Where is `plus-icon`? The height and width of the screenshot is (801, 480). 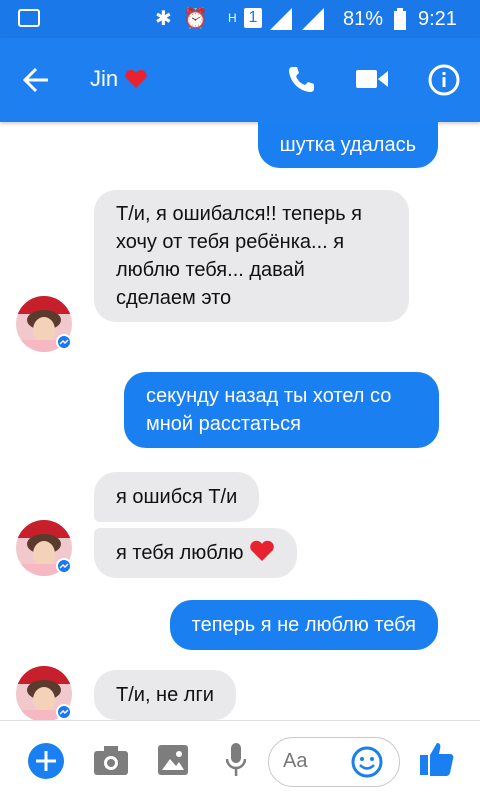
plus-icon is located at coordinates (46, 761).